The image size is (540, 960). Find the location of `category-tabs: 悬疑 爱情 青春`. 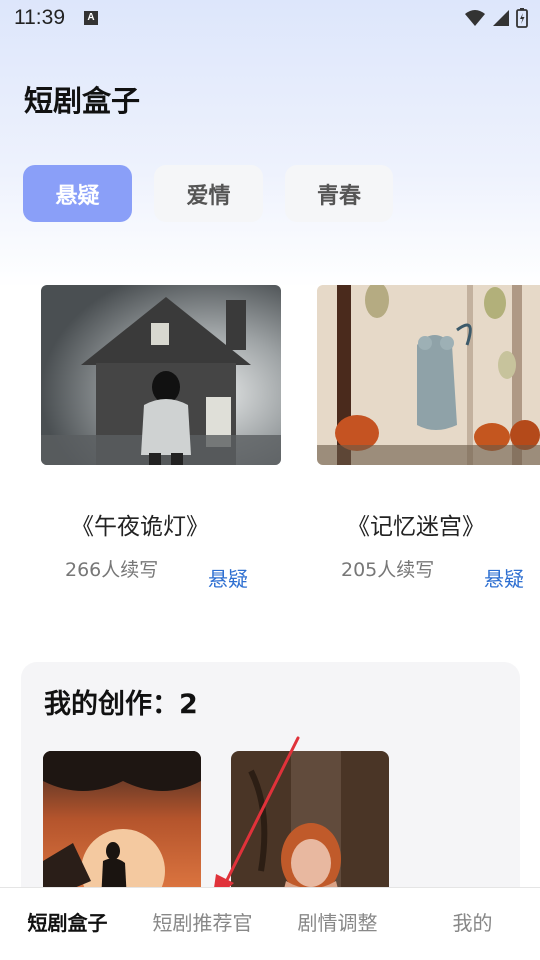

category-tabs: 悬疑 爱情 青春 is located at coordinates (208, 193).